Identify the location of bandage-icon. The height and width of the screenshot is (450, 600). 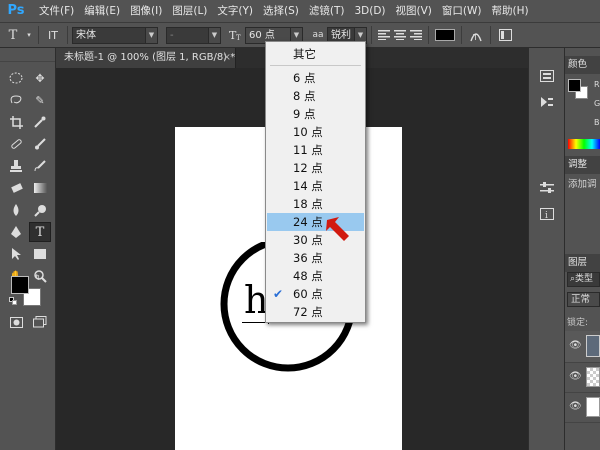
(16, 144).